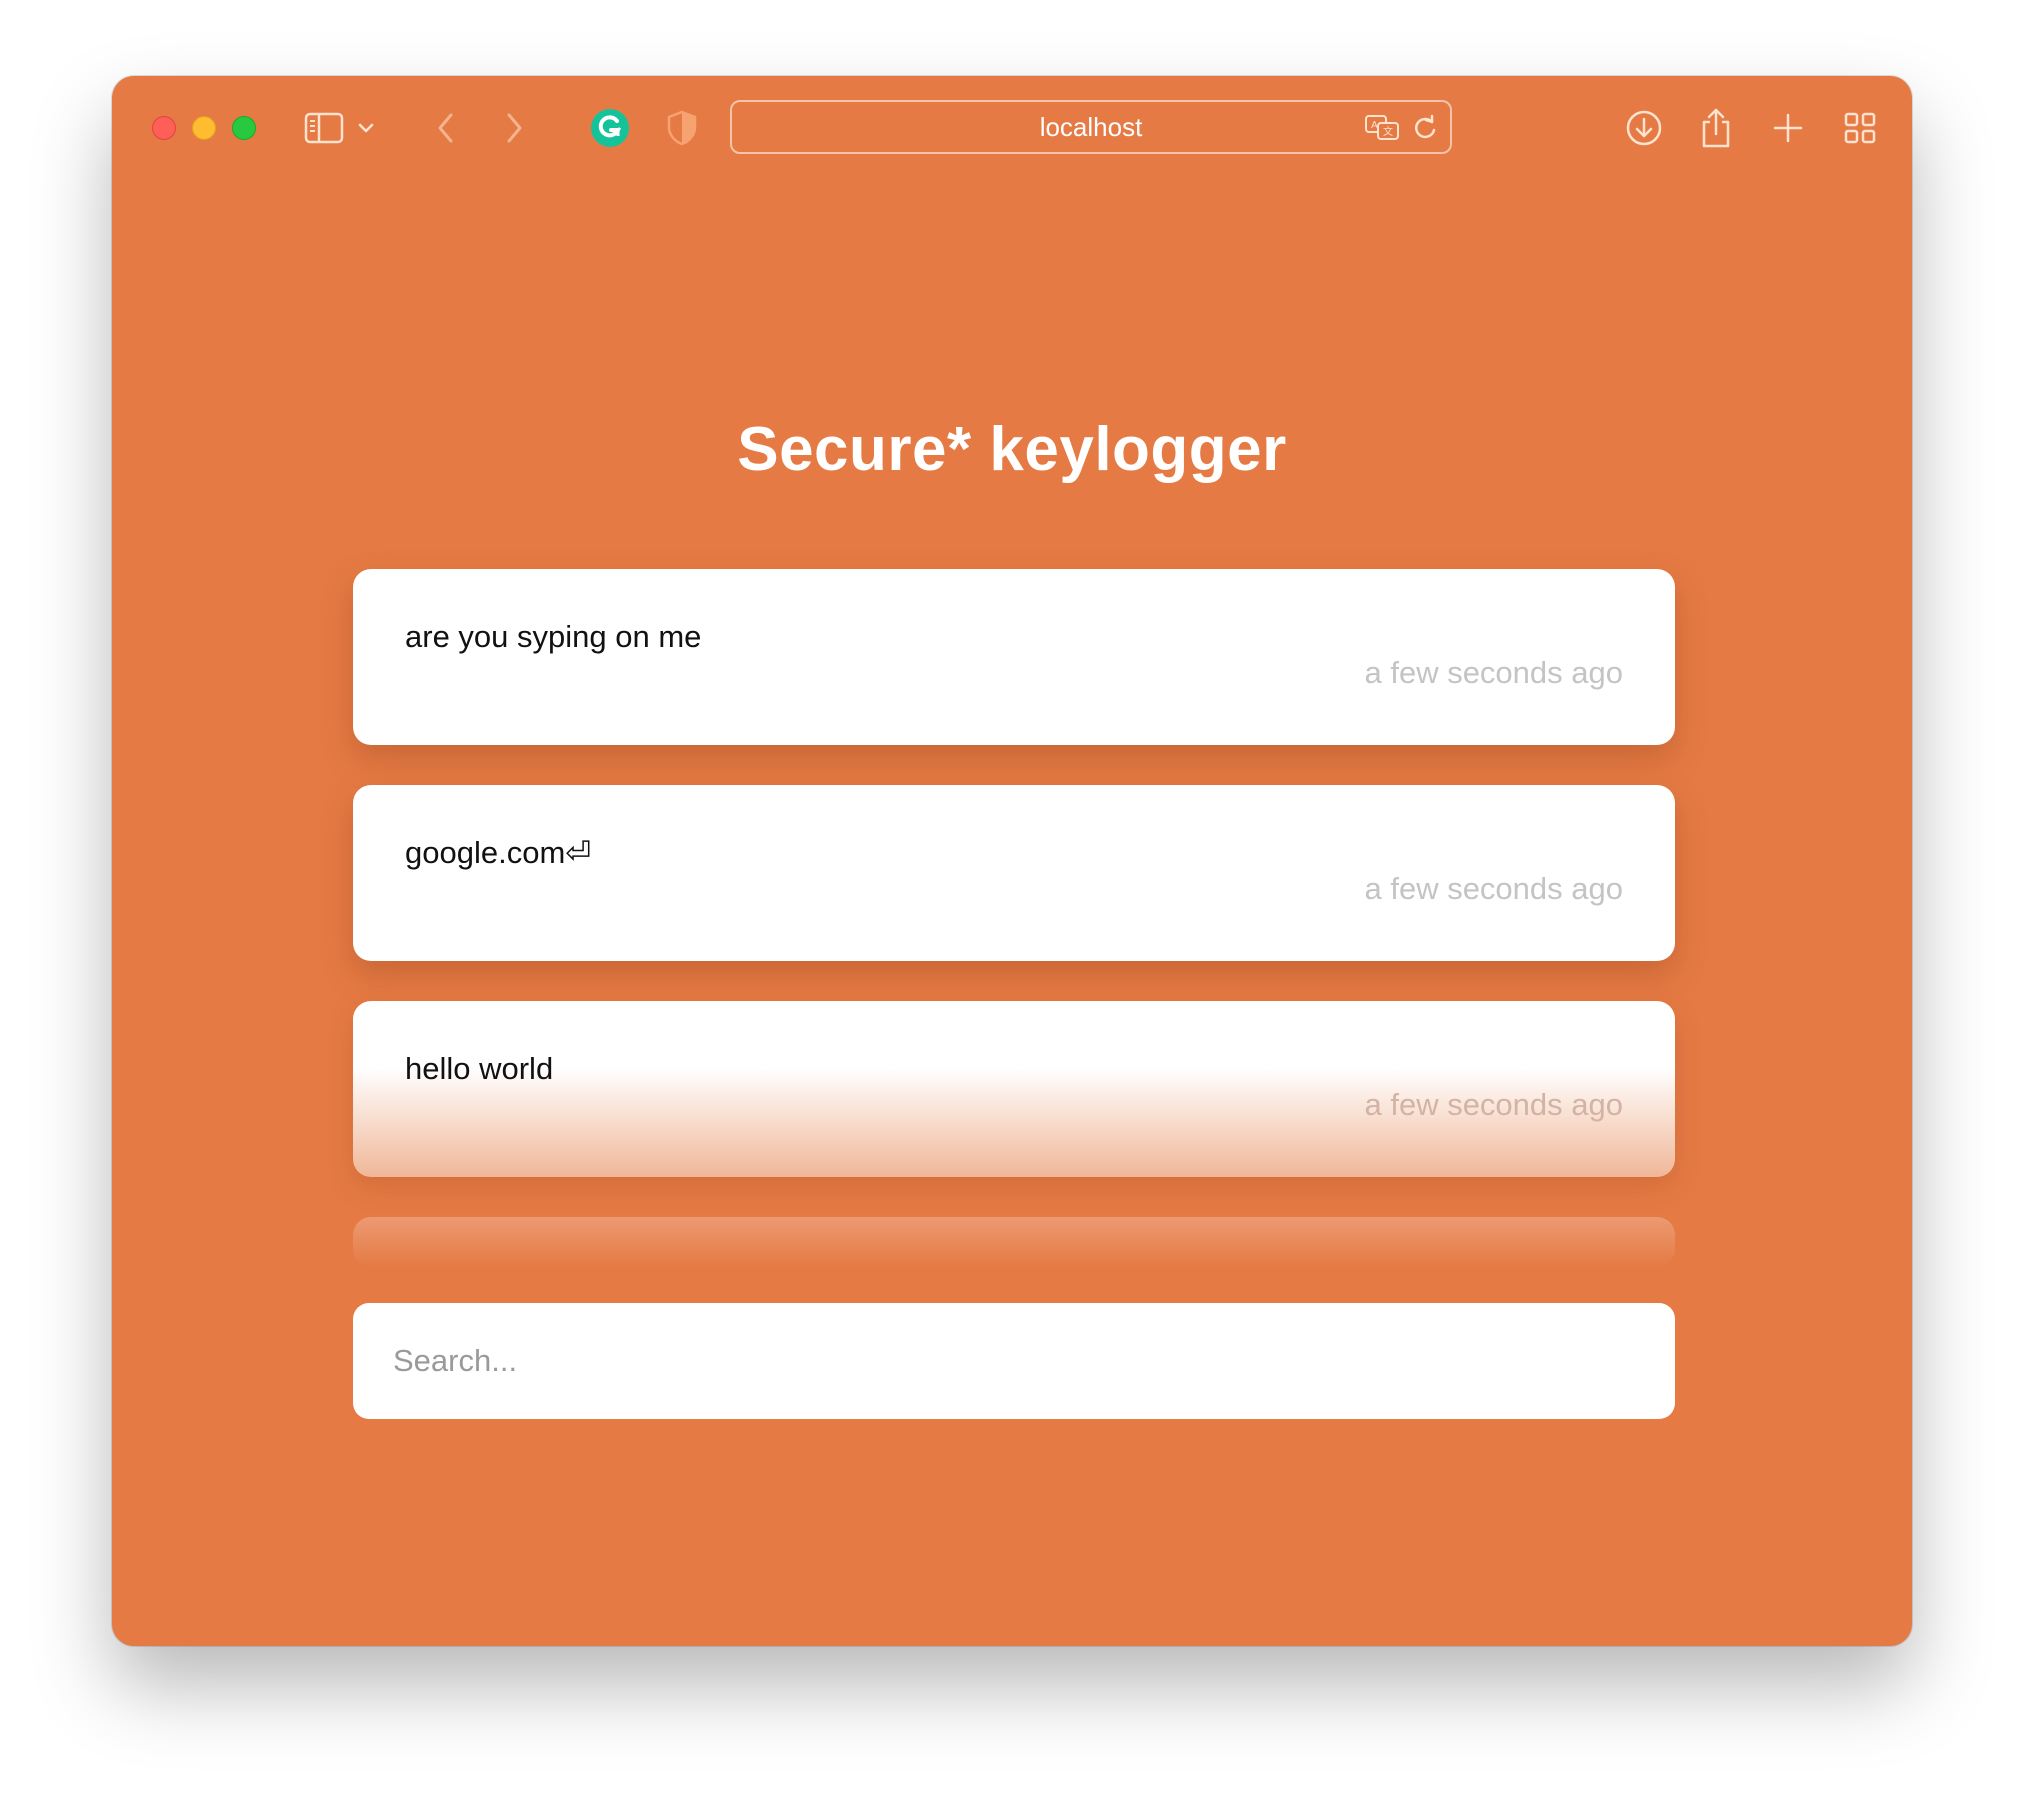  Describe the element at coordinates (610, 128) in the screenshot. I see `grammarly-icon` at that location.